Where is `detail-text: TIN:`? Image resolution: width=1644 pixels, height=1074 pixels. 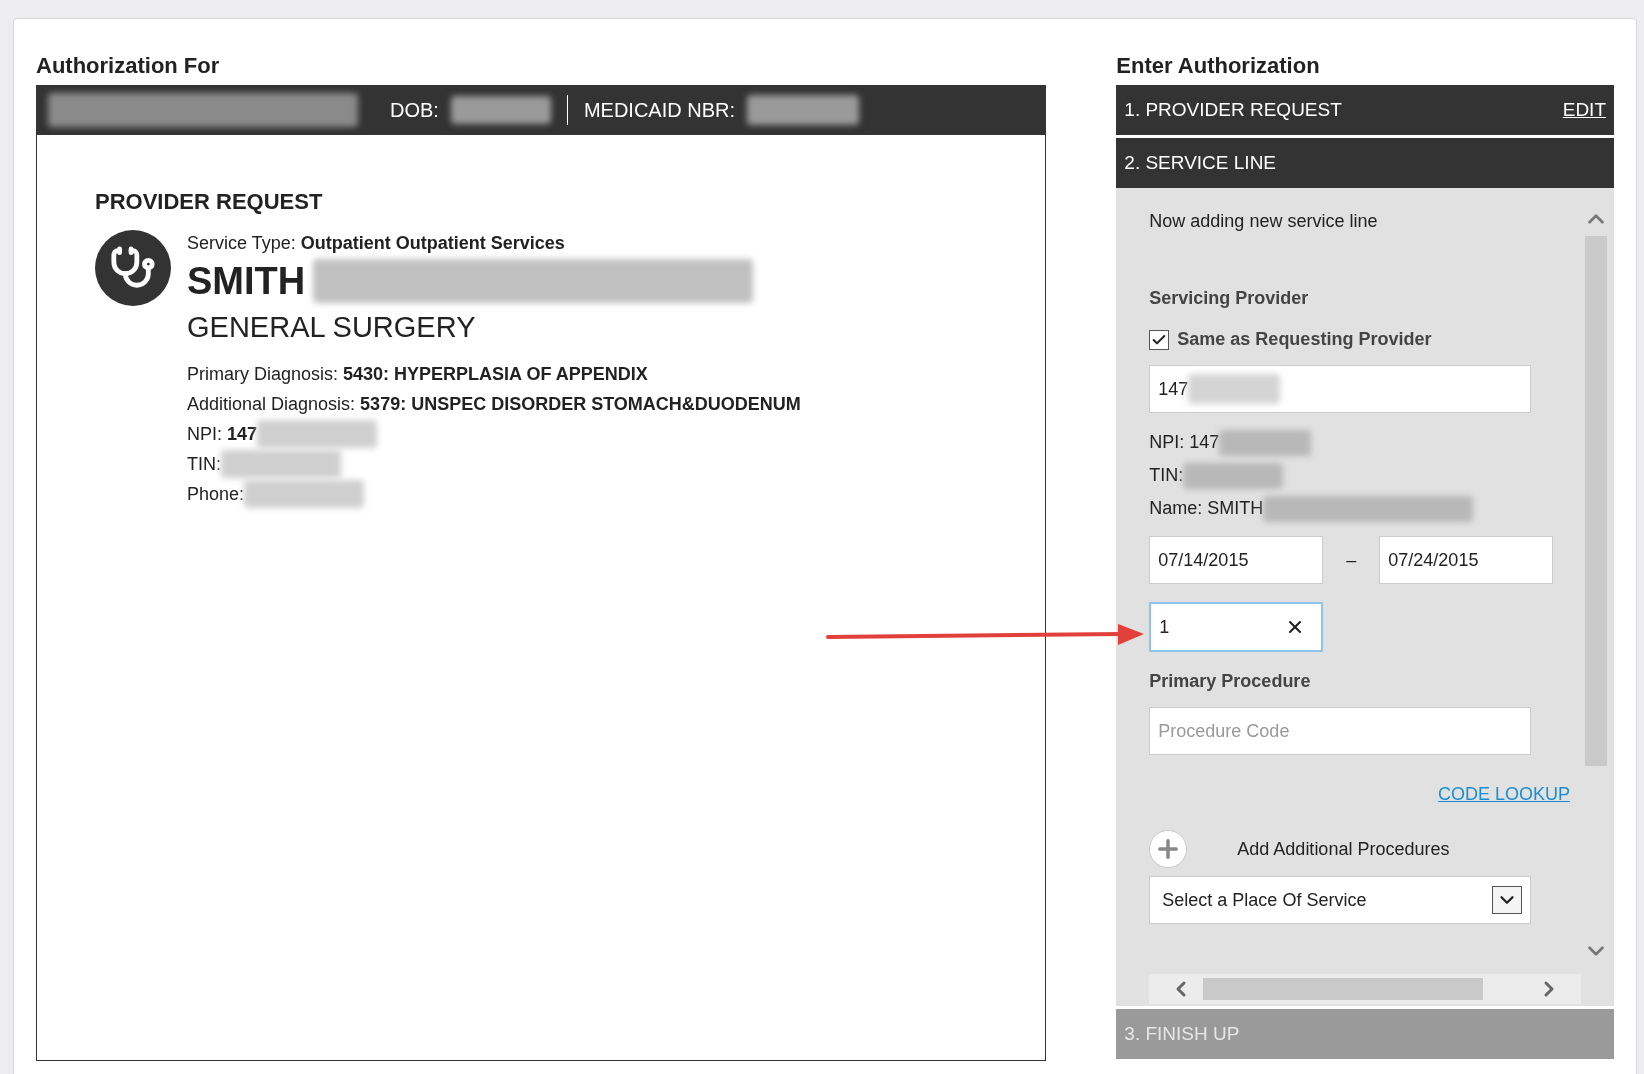
detail-text: TIN: is located at coordinates (204, 464).